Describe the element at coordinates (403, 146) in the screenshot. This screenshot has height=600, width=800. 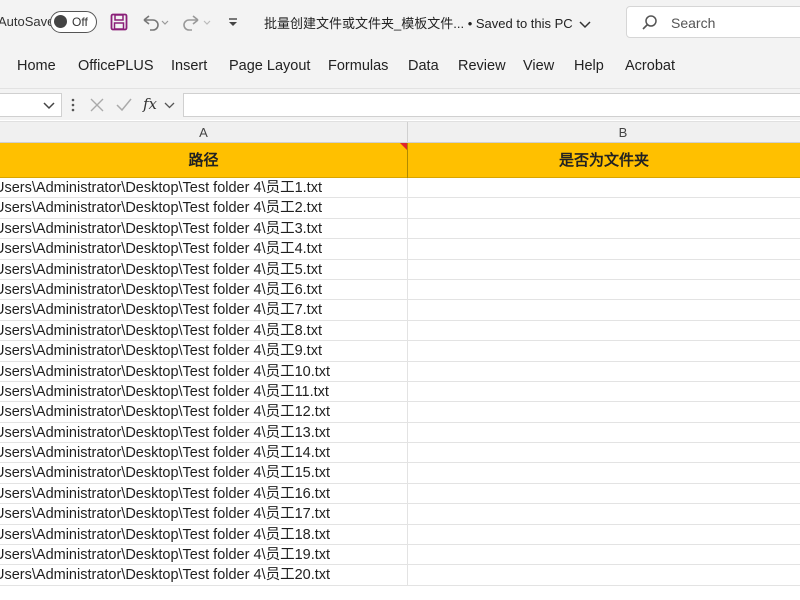
I see `comment-indicator-icon` at that location.